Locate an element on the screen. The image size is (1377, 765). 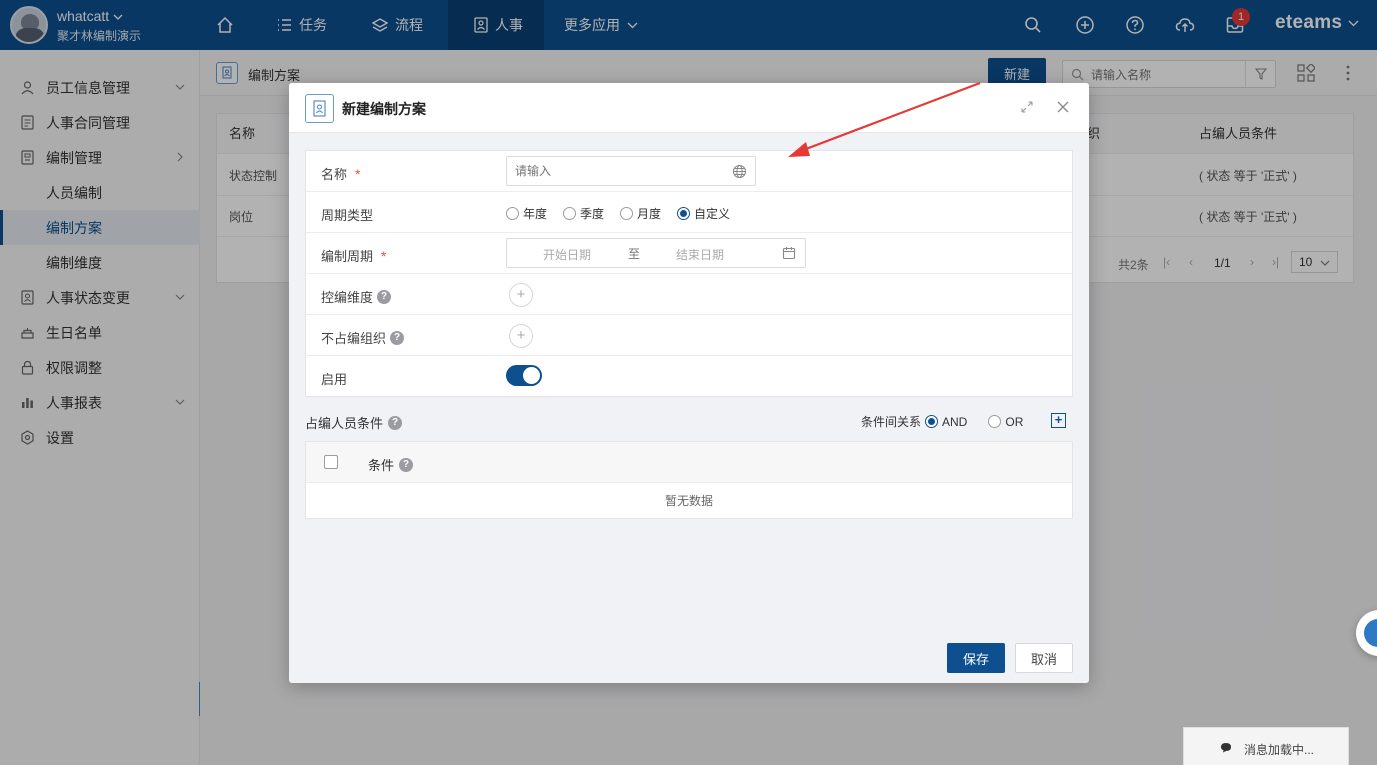
radio-and: AND is located at coordinates (946, 422).